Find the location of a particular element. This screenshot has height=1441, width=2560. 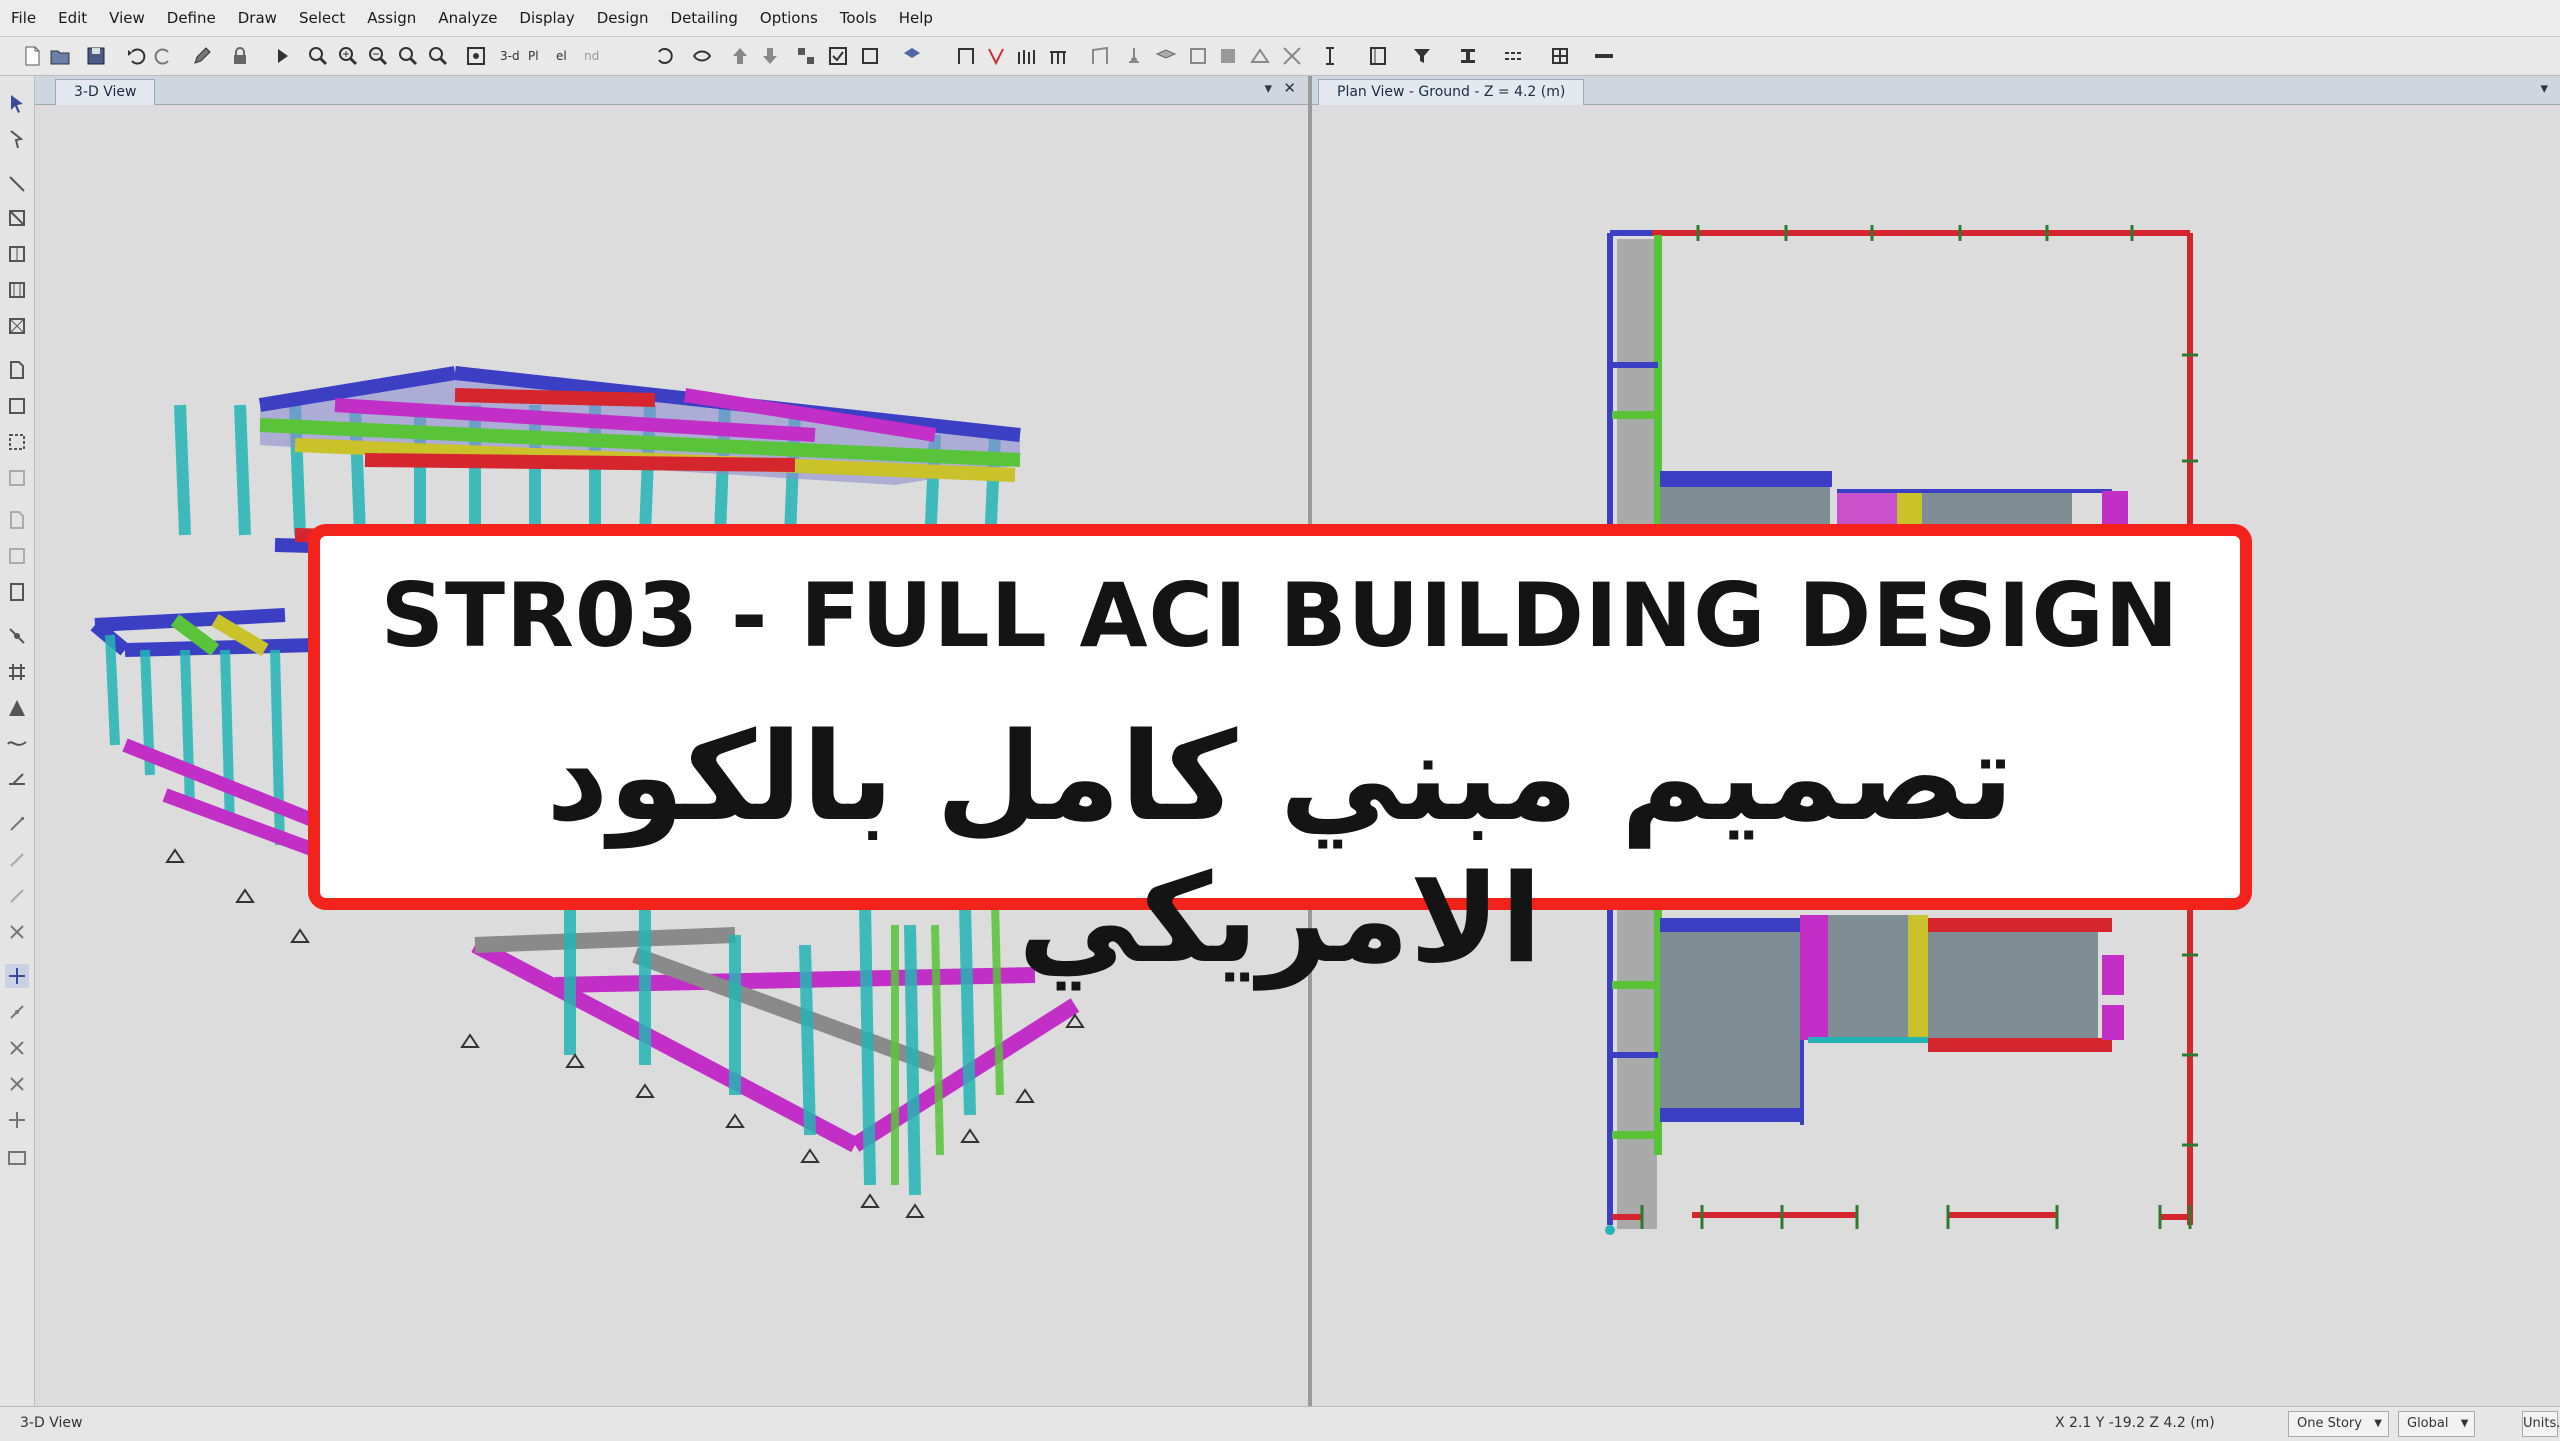

show-loads-icon is located at coordinates (912, 56).